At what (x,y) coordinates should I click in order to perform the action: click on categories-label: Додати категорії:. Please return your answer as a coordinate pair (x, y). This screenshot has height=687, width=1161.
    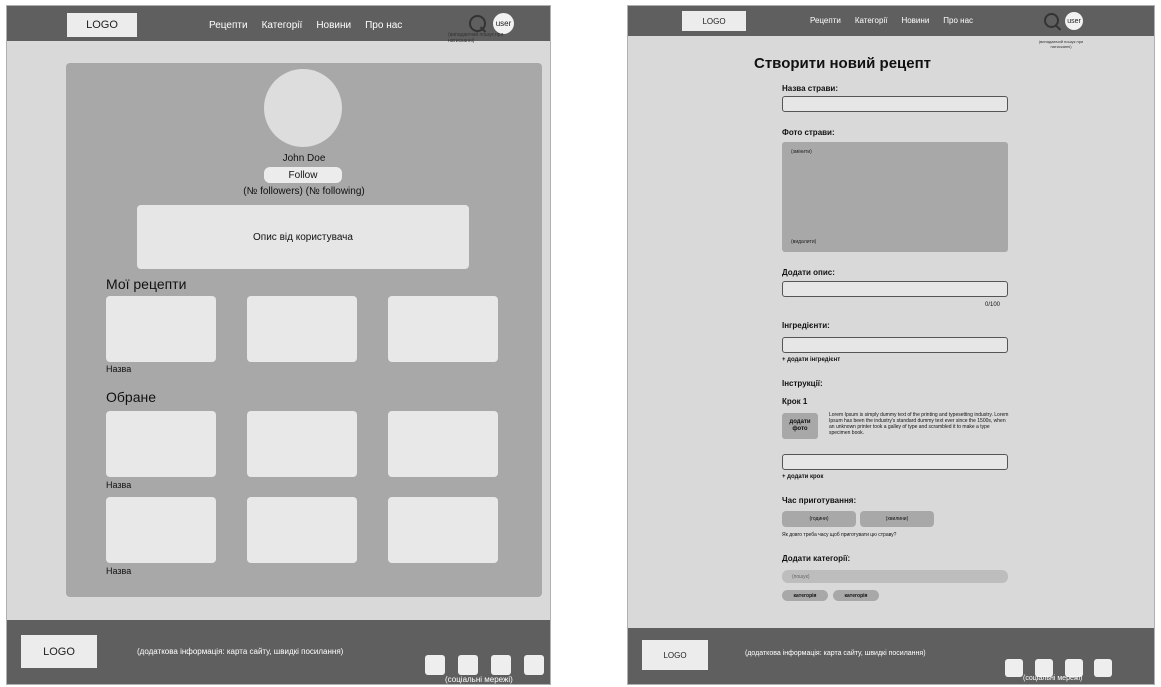
    Looking at the image, I should click on (816, 558).